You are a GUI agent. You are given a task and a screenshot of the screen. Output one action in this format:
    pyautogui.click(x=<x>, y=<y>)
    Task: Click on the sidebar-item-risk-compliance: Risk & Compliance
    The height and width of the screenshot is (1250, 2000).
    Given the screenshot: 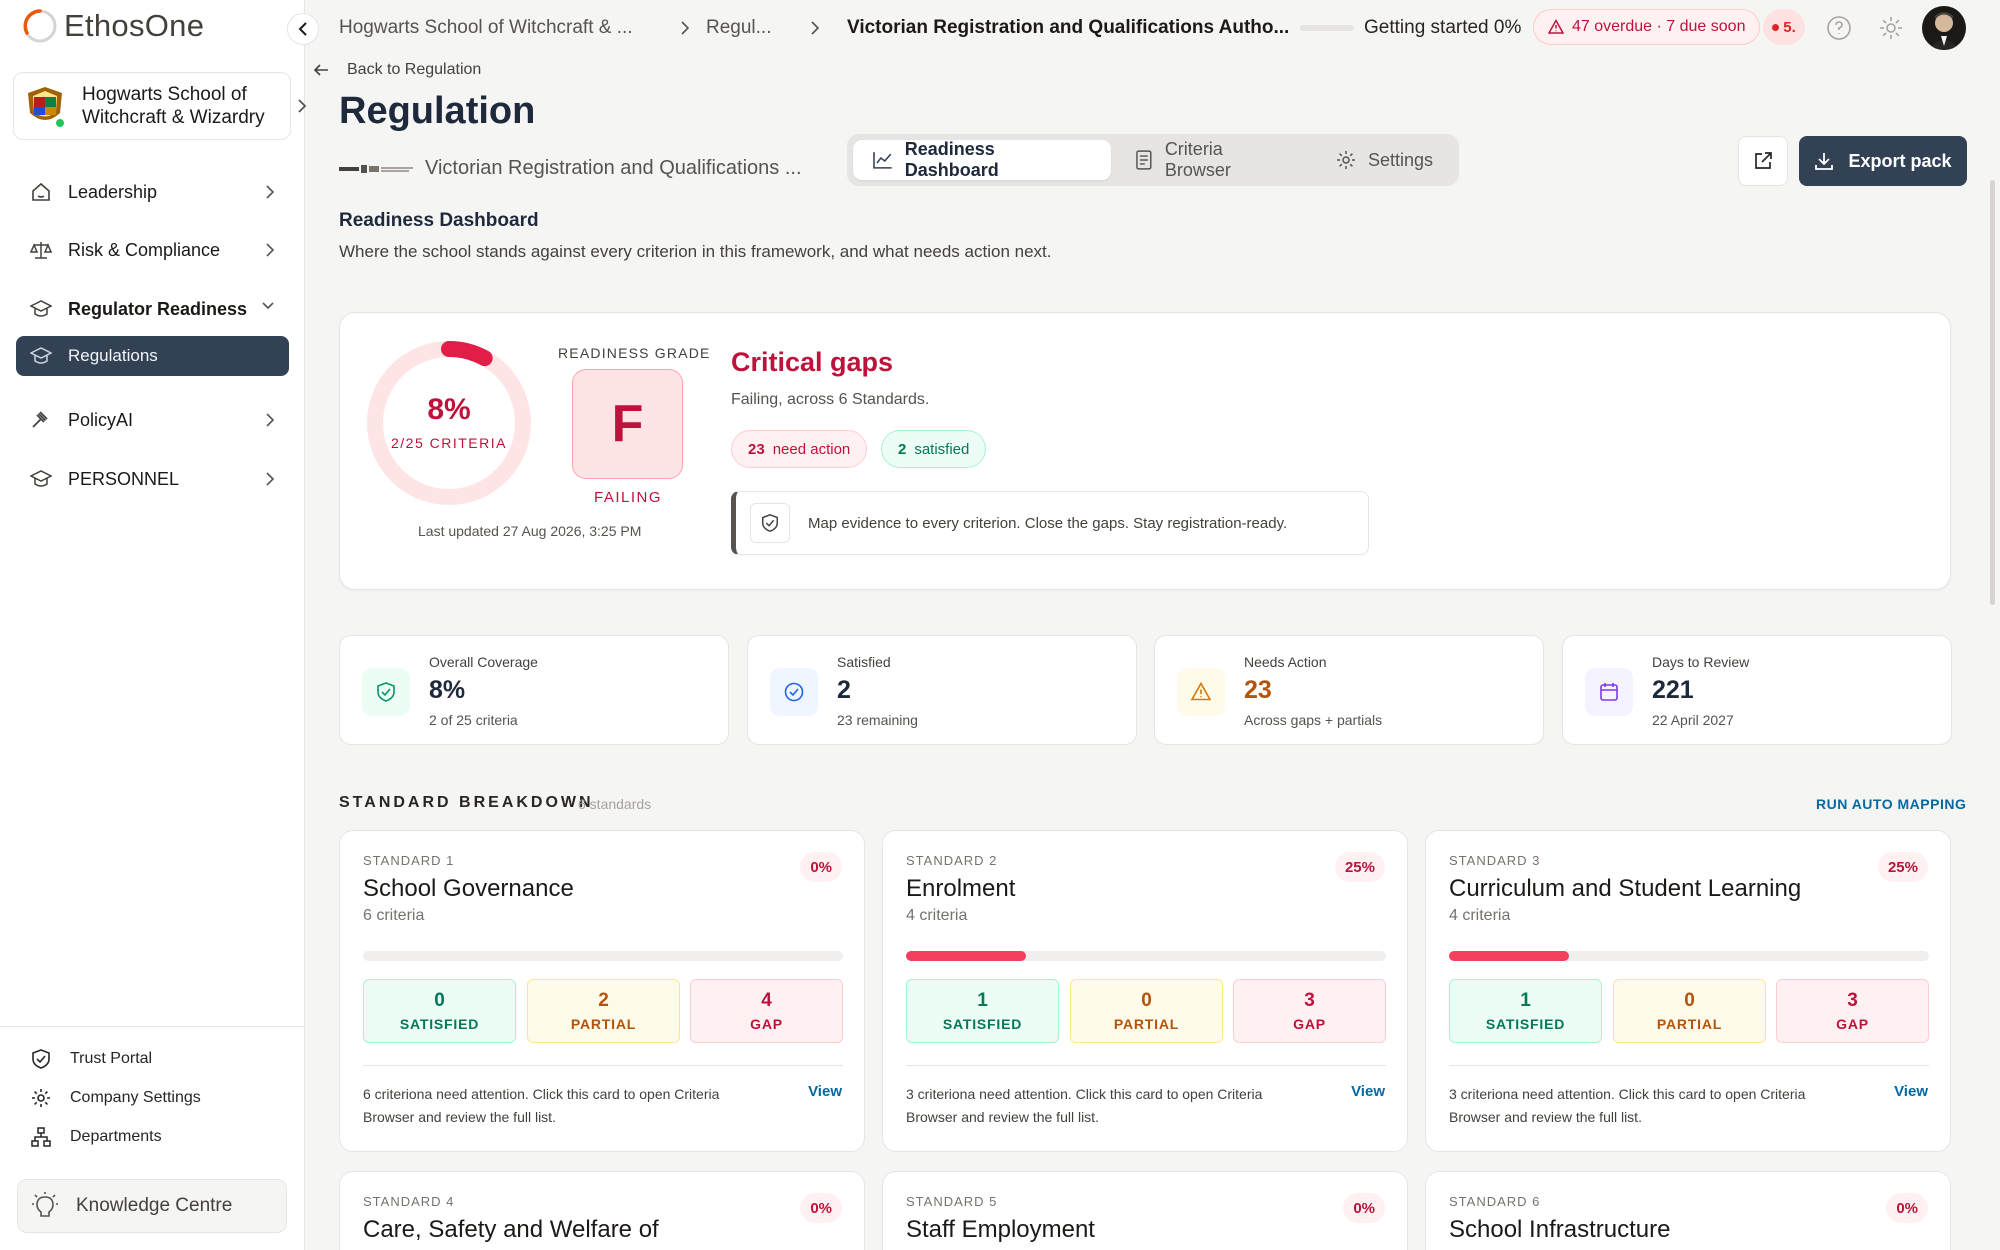 What is the action you would take?
    pyautogui.click(x=152, y=250)
    